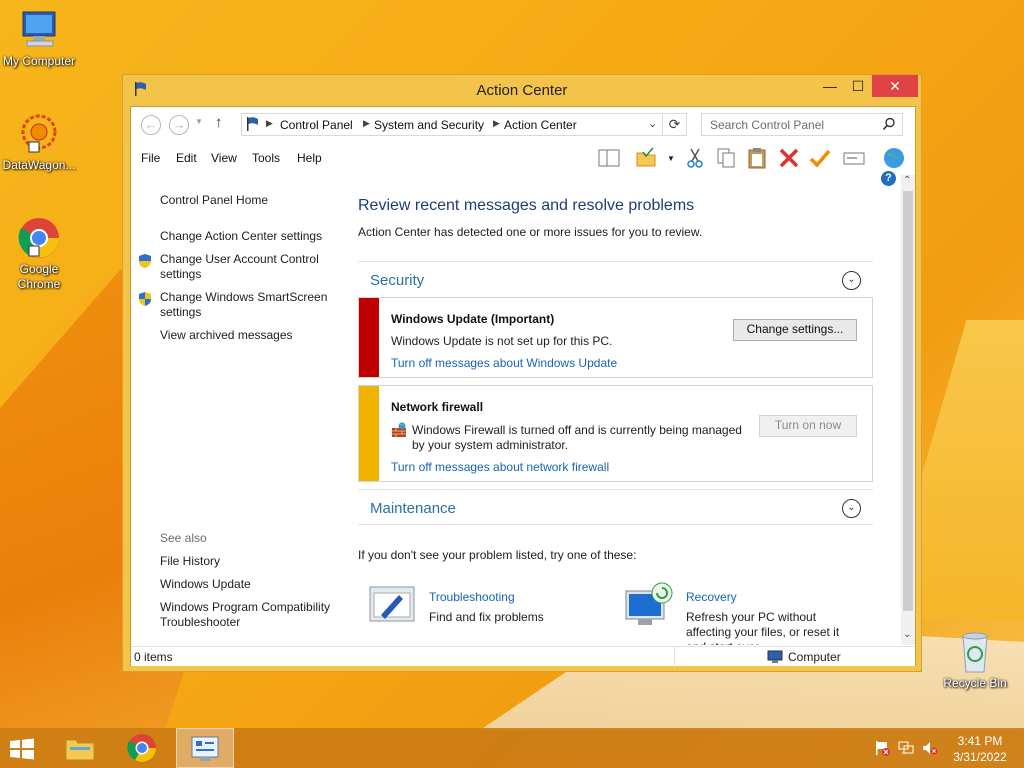 This screenshot has width=1024, height=768. Describe the element at coordinates (889, 125) in the screenshot. I see `search-icon` at that location.